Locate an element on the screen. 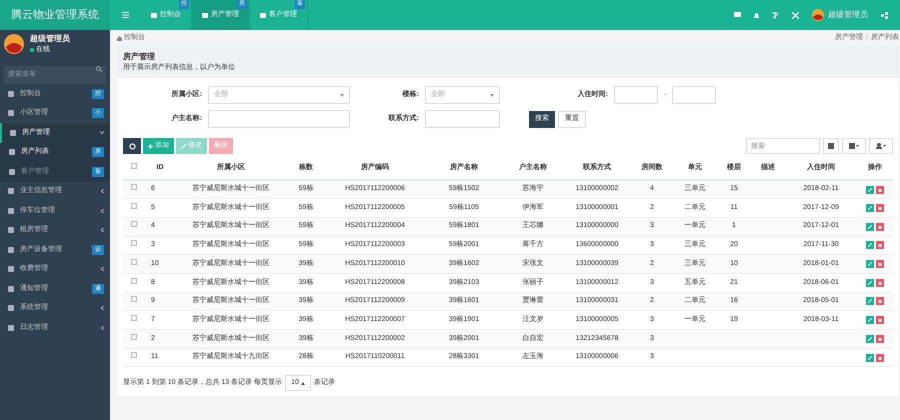 This screenshot has height=420, width=900. columns-icon is located at coordinates (831, 146).